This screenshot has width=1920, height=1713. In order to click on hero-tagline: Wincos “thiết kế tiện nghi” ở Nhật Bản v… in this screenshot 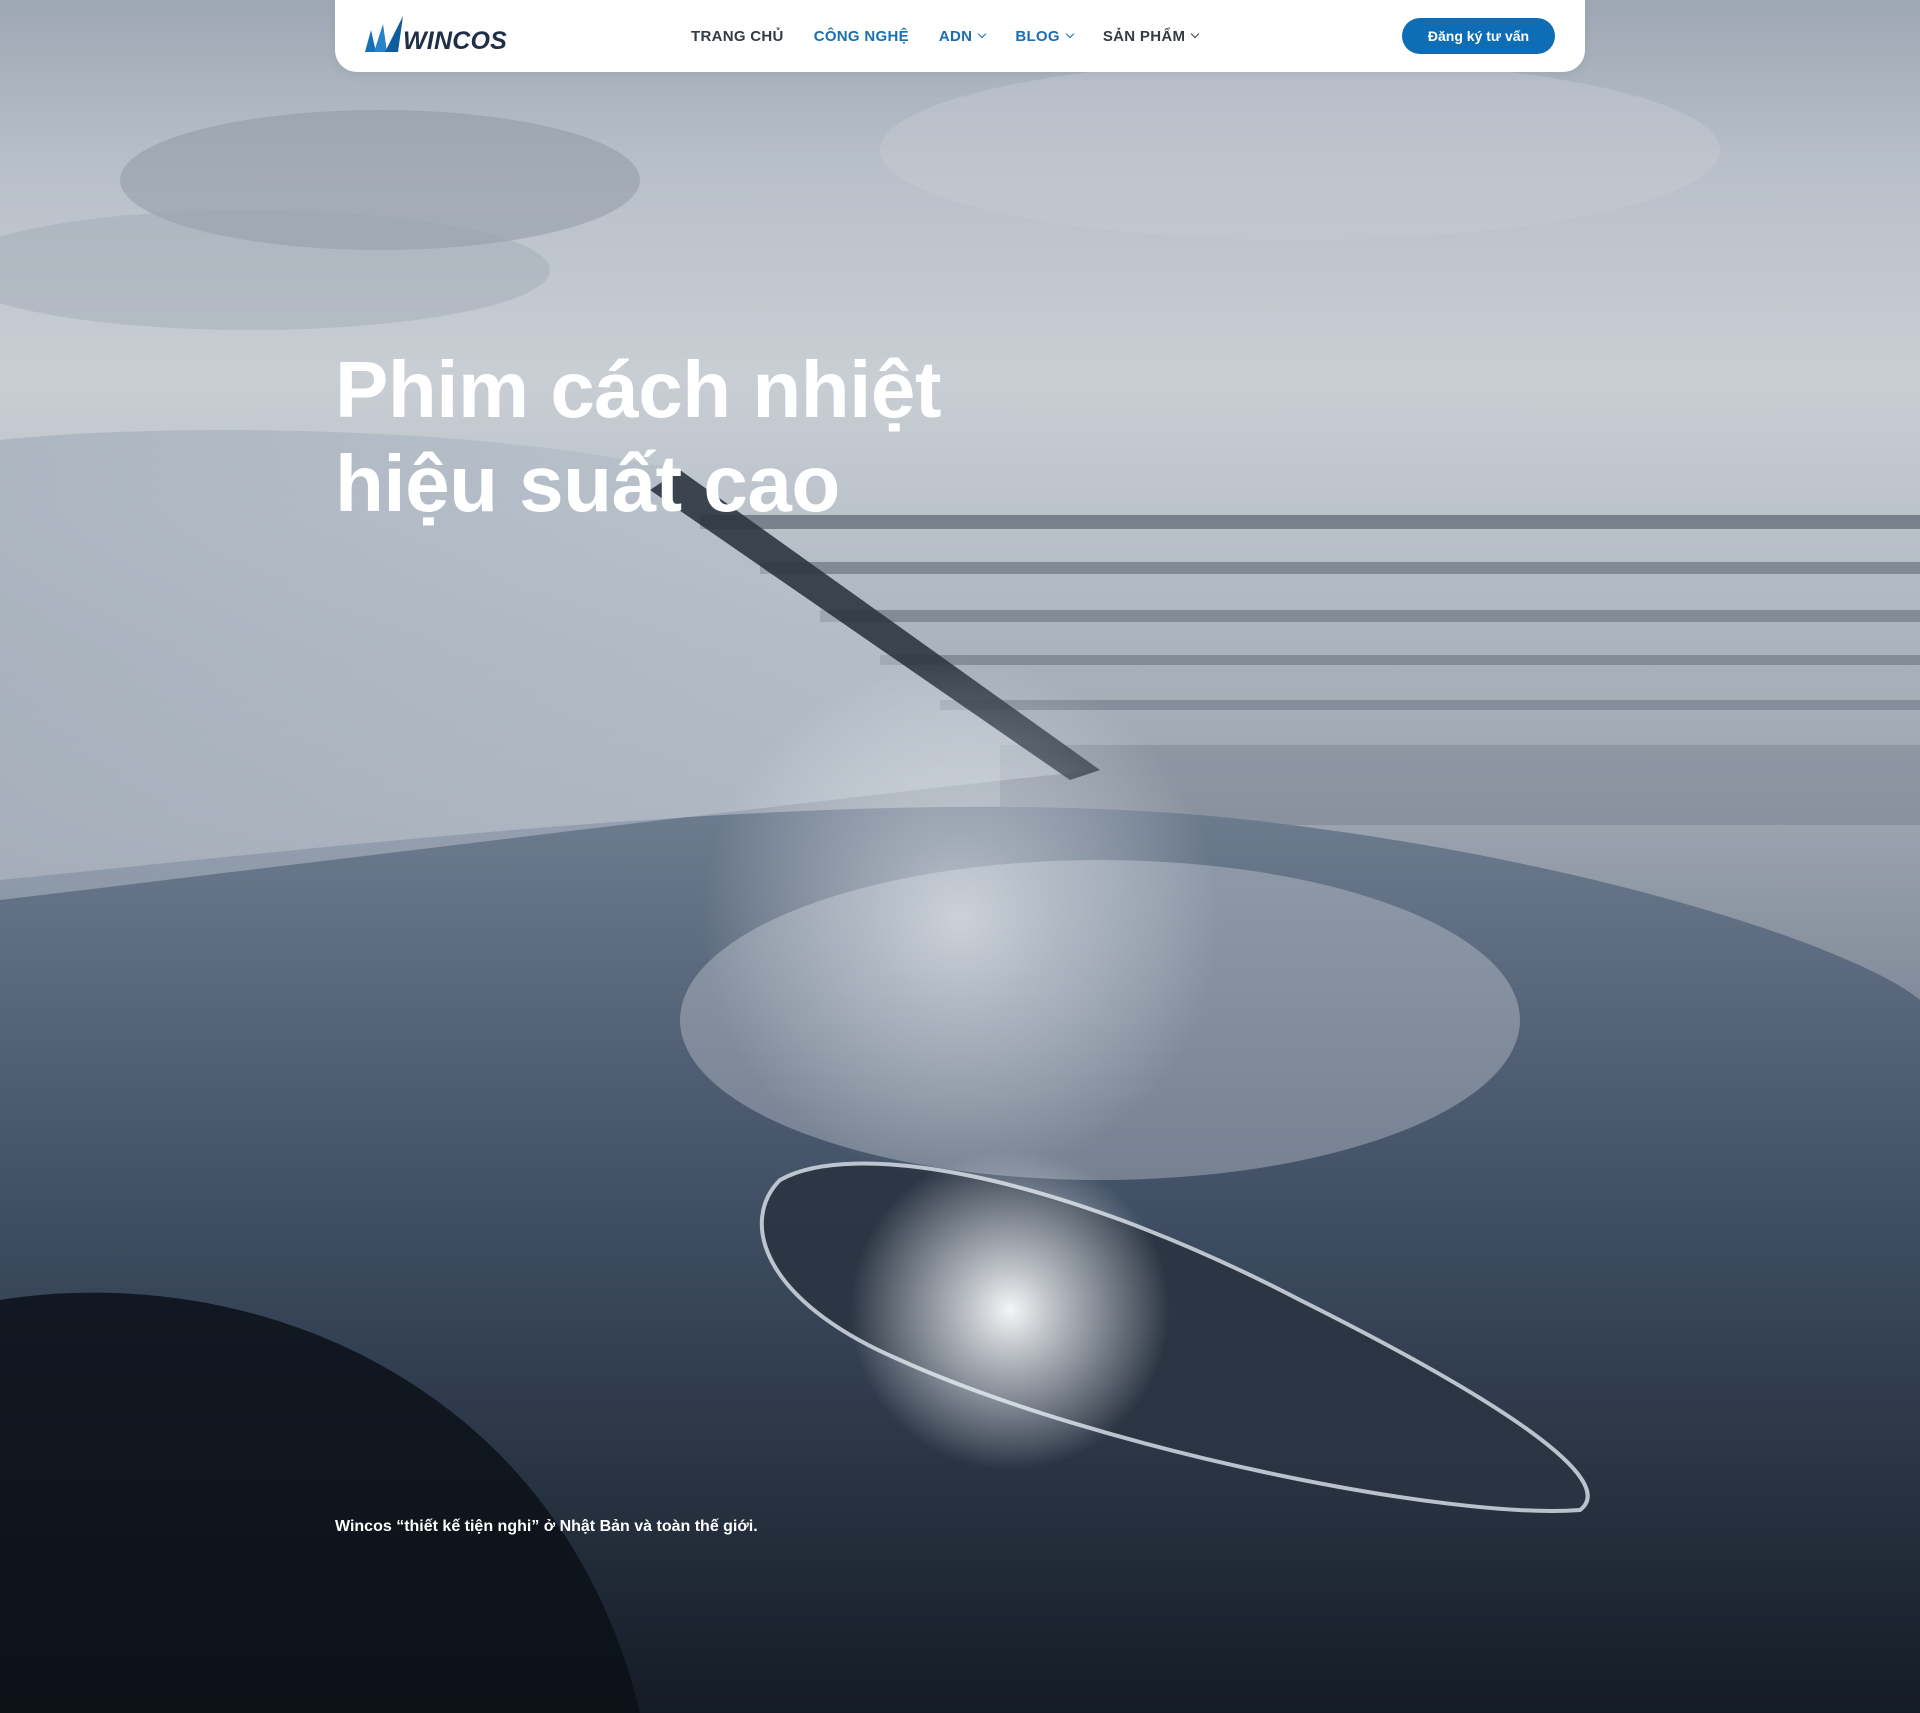, I will do `click(546, 1526)`.